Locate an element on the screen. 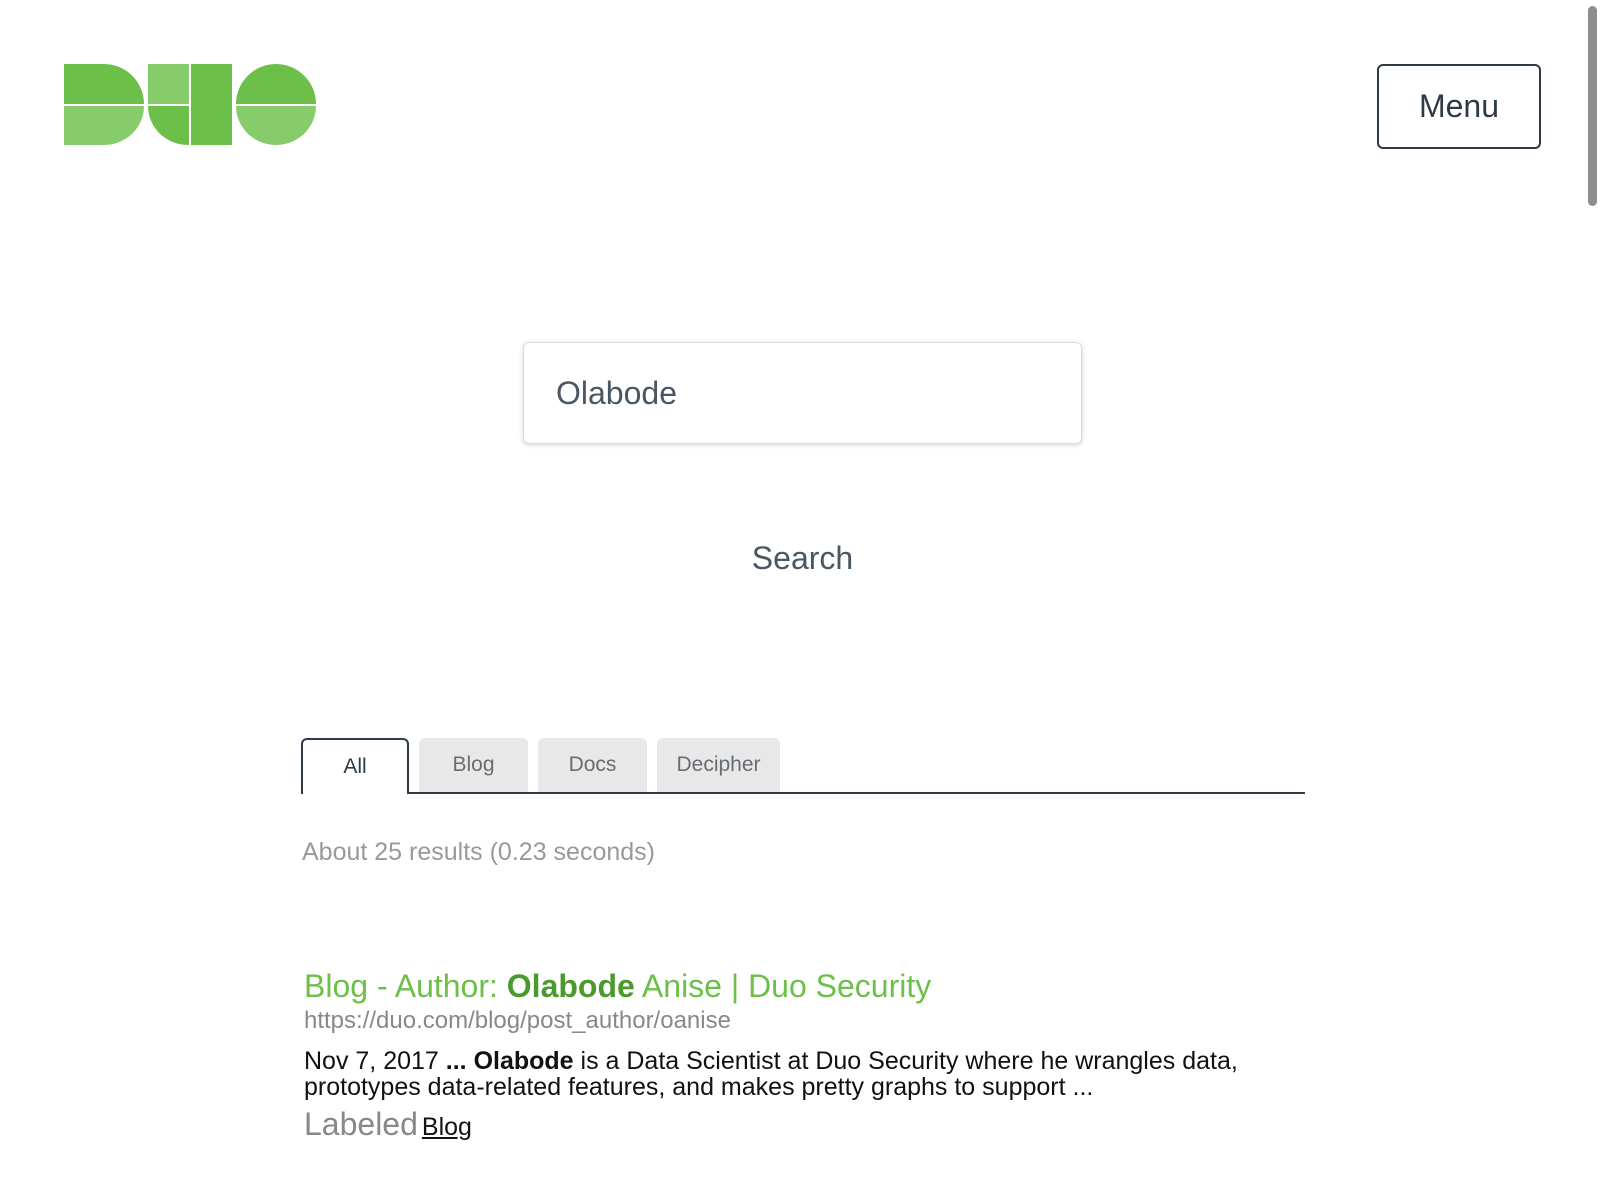 The image size is (1600, 1200). search-button: Search is located at coordinates (802, 558).